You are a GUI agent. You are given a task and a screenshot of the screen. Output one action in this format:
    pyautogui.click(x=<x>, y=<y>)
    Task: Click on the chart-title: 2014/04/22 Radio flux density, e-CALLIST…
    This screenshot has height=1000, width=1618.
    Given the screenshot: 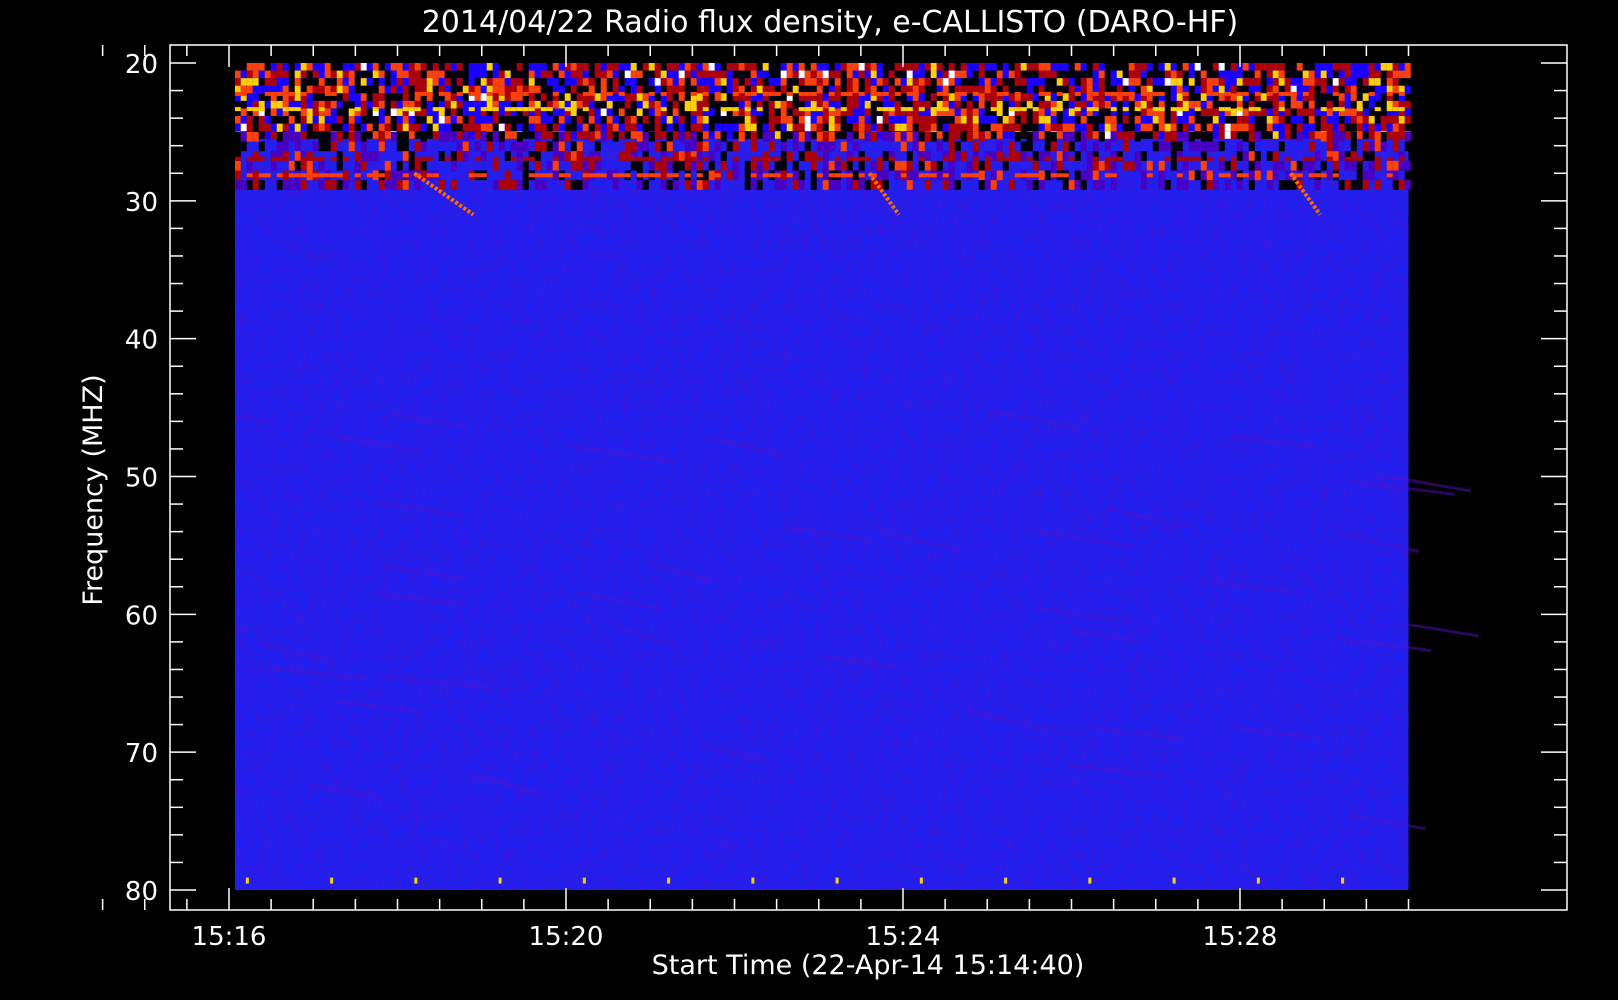 What is the action you would take?
    pyautogui.click(x=830, y=22)
    